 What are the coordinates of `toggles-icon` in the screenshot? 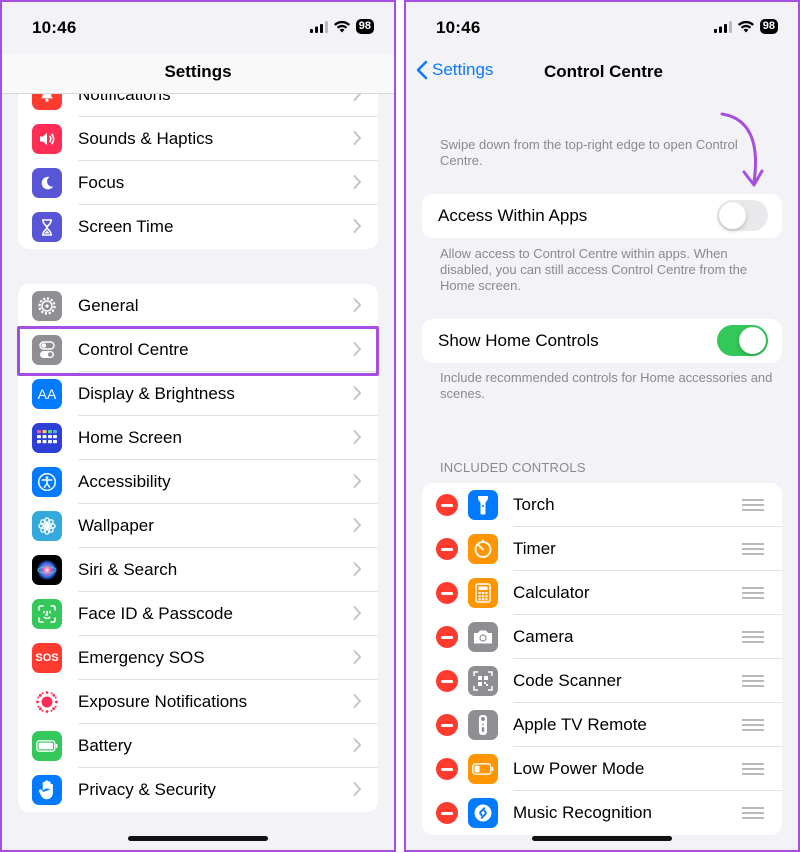 It's located at (47, 350).